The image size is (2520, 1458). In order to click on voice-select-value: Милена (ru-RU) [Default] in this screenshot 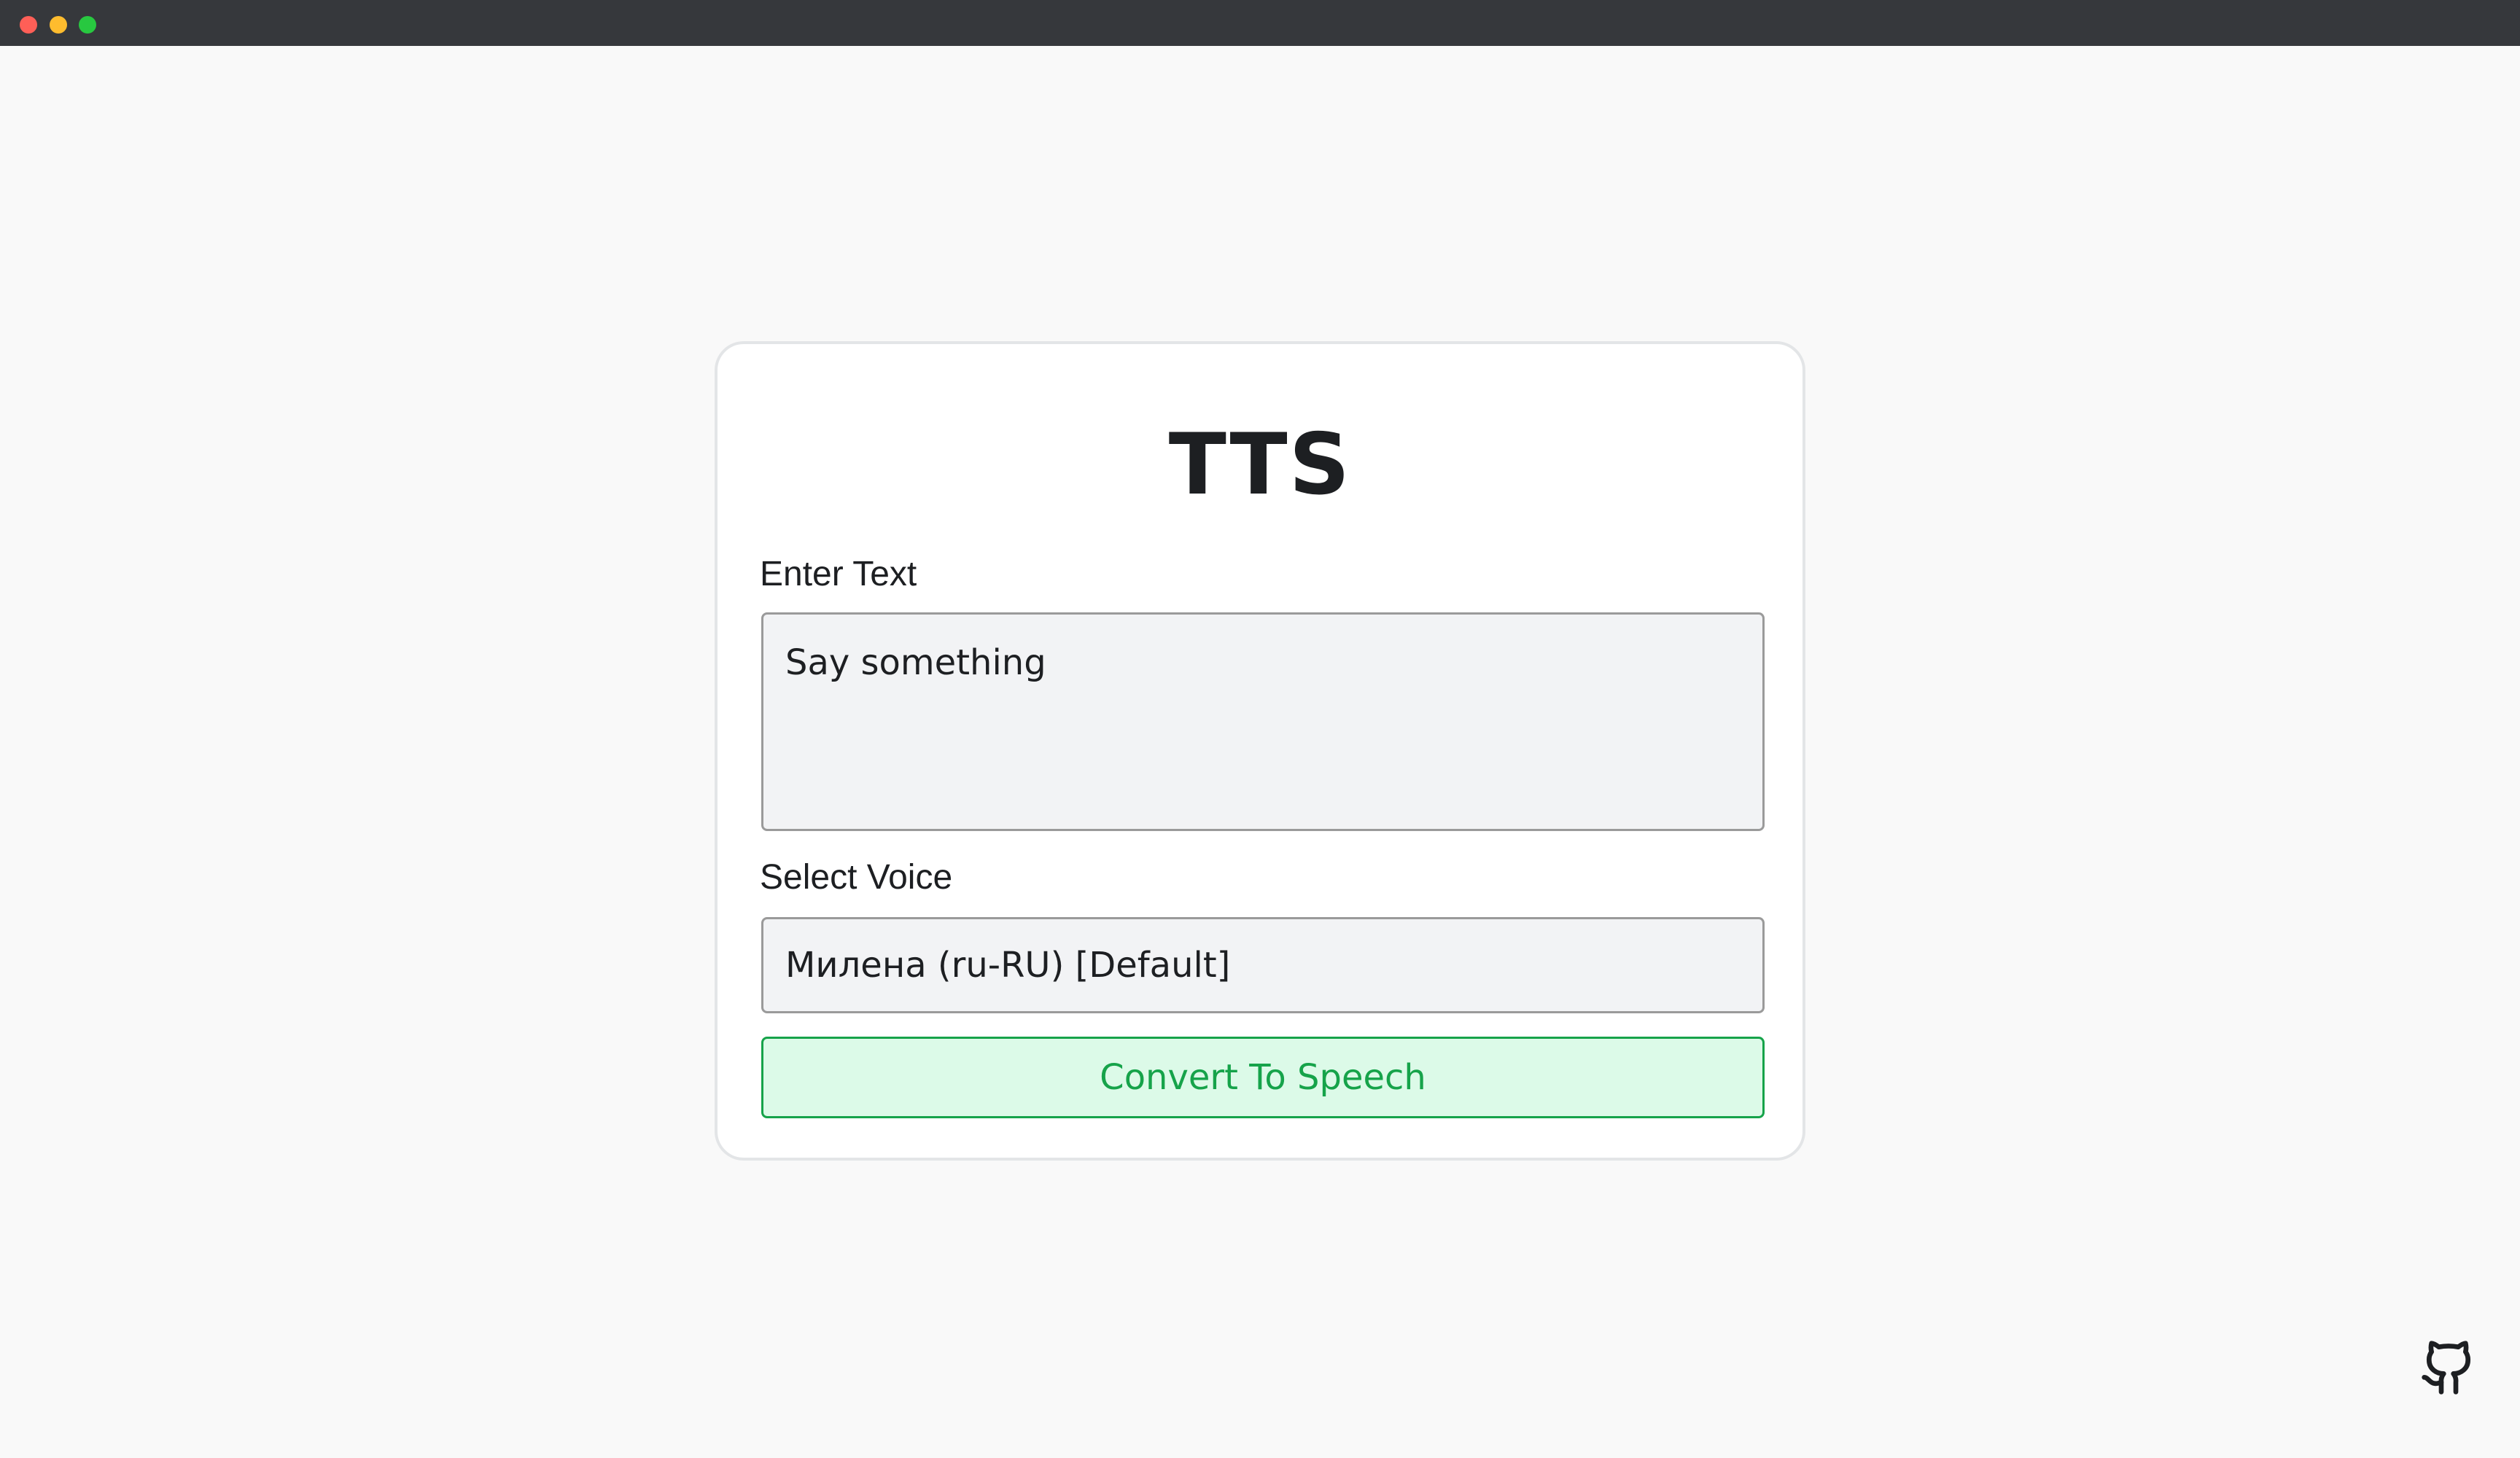, I will do `click(1008, 965)`.